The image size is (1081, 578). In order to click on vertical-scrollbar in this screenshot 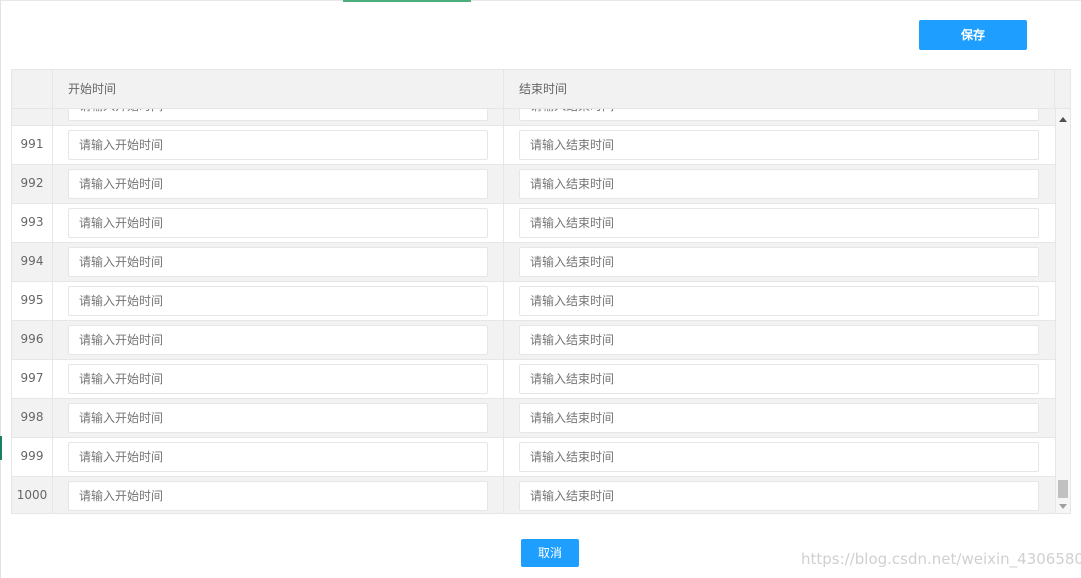, I will do `click(1062, 311)`.